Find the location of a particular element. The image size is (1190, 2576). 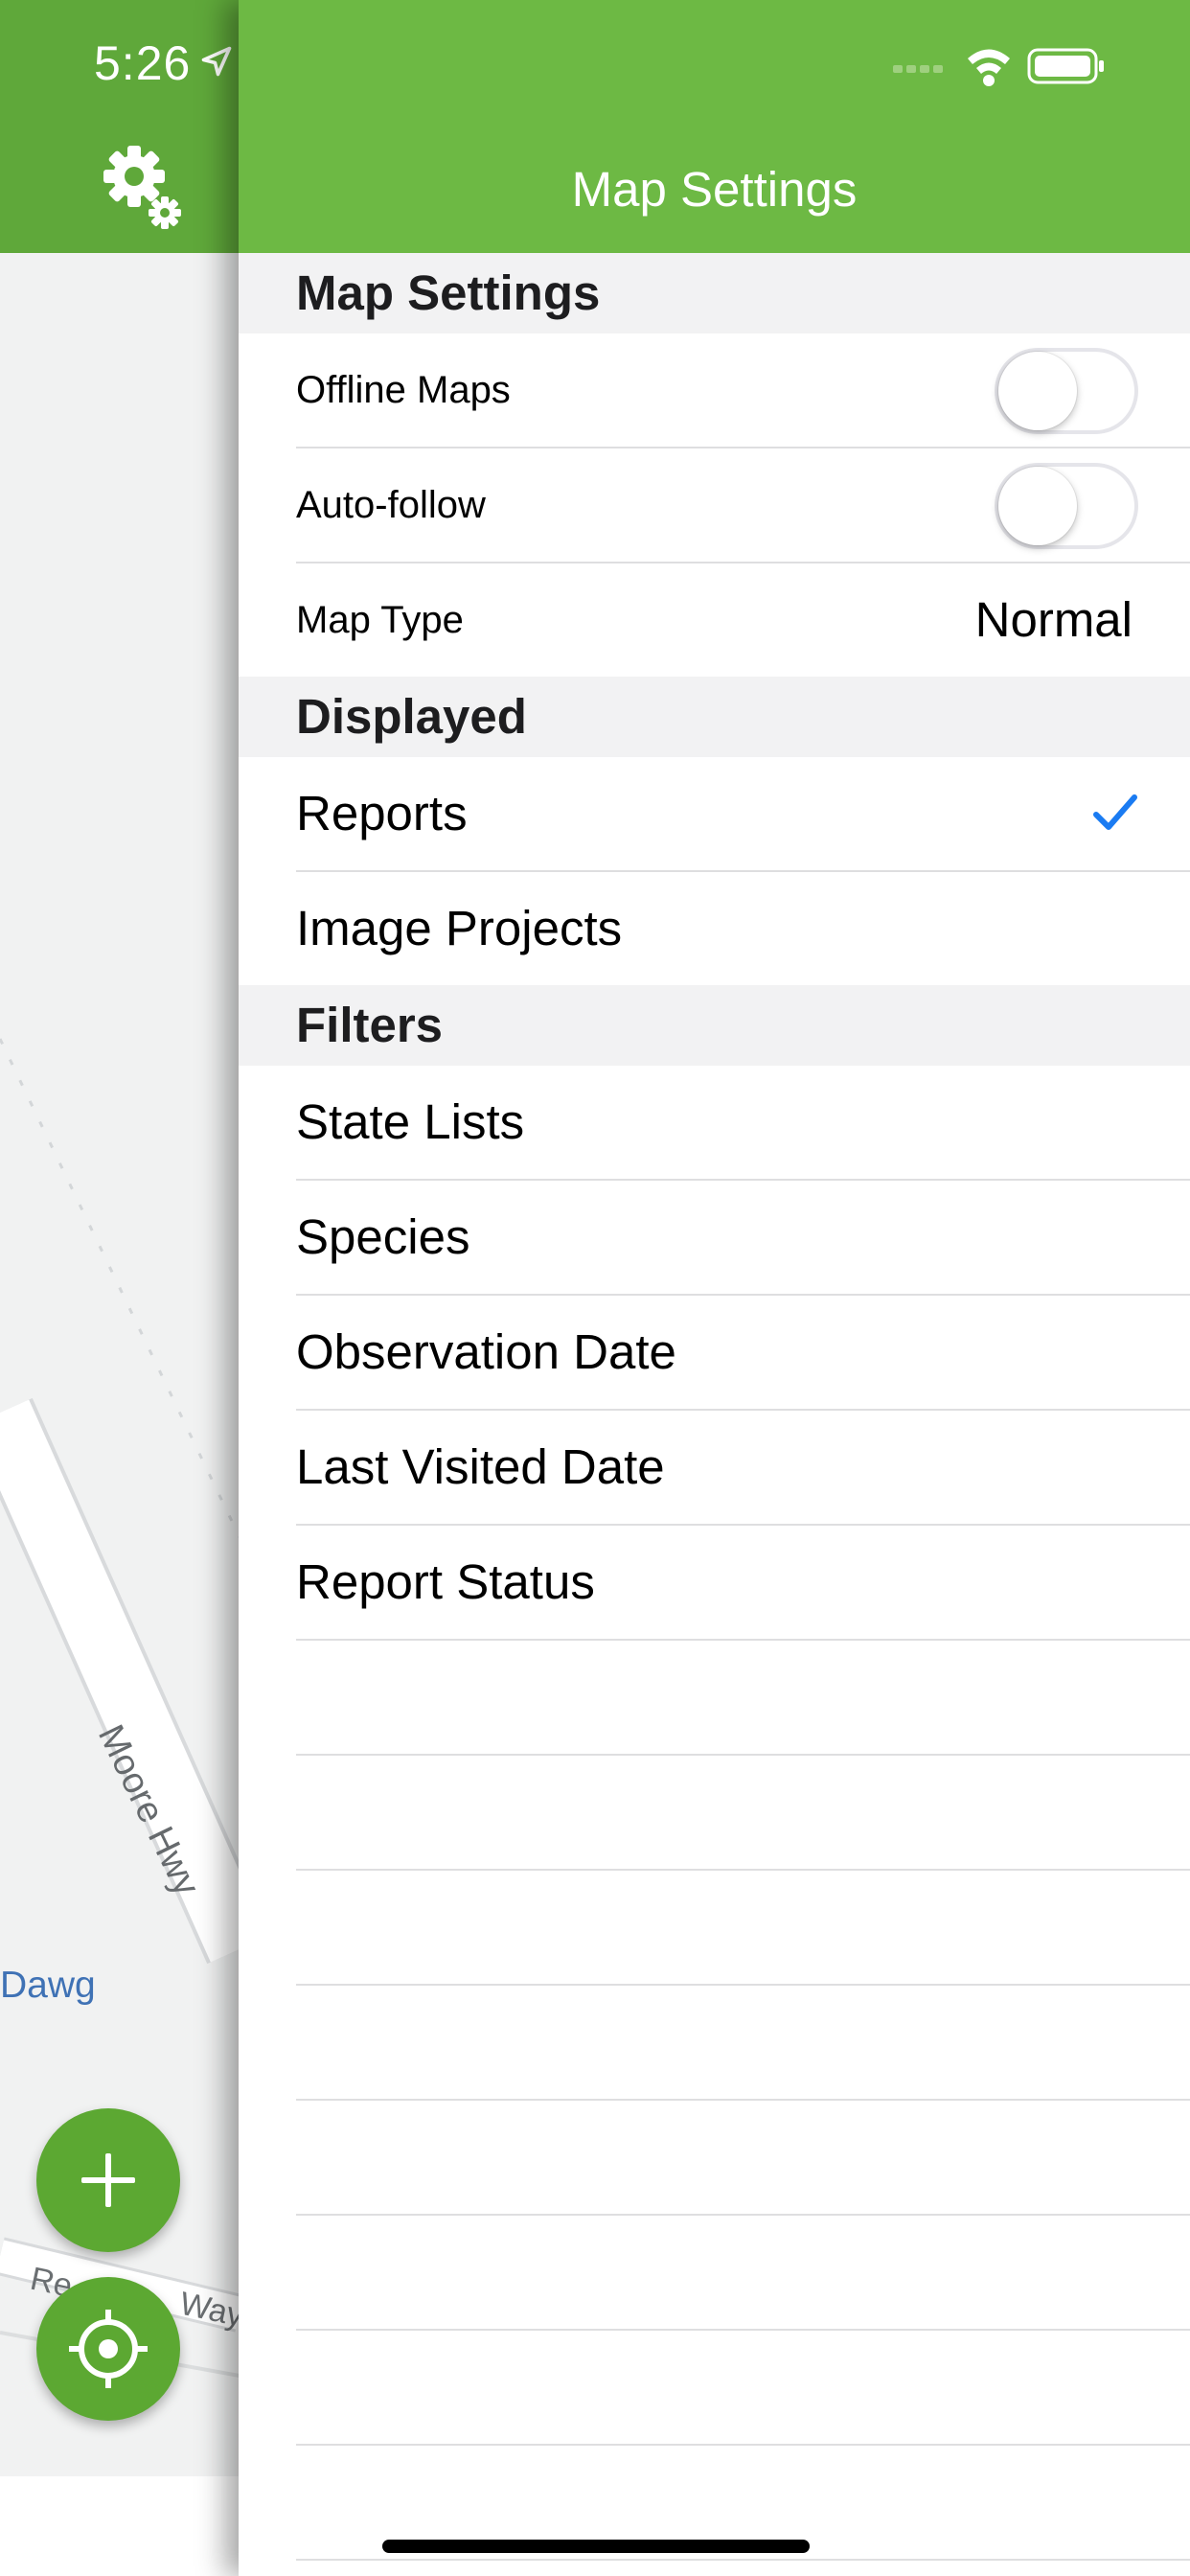

offline-maps-toggle is located at coordinates (1067, 391).